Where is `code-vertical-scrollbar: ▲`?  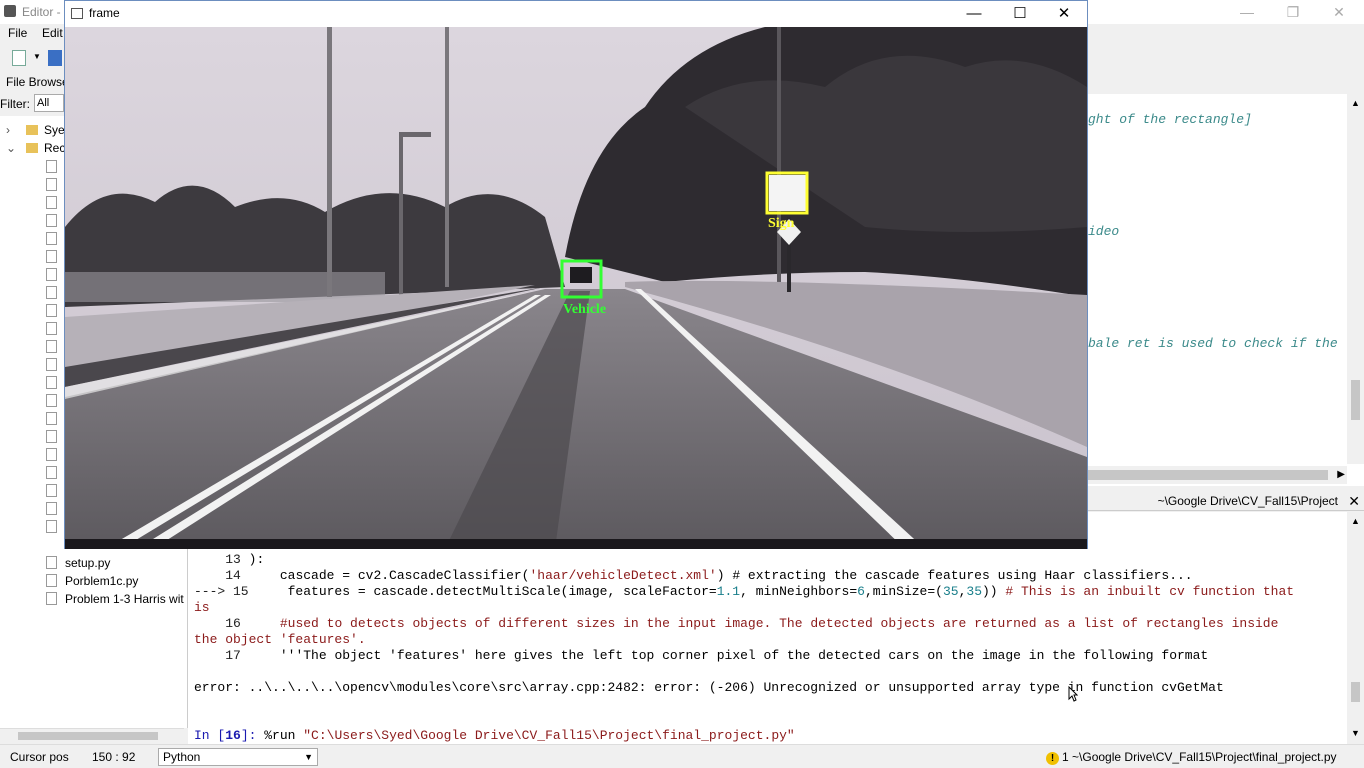 code-vertical-scrollbar: ▲ is located at coordinates (1355, 279).